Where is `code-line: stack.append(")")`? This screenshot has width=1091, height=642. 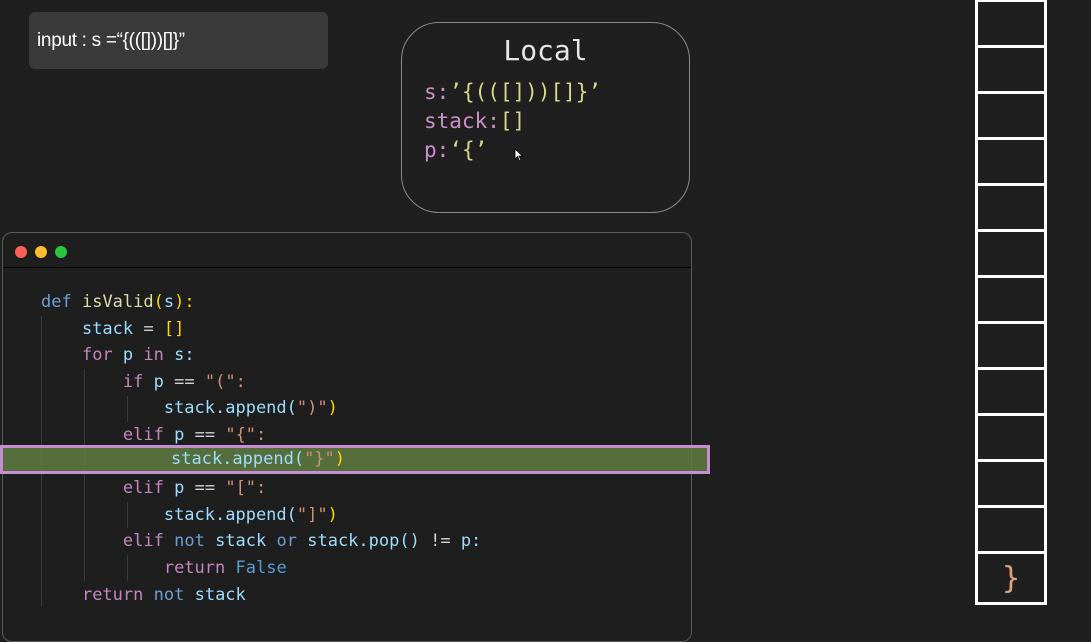 code-line: stack.append(")") is located at coordinates (250, 408).